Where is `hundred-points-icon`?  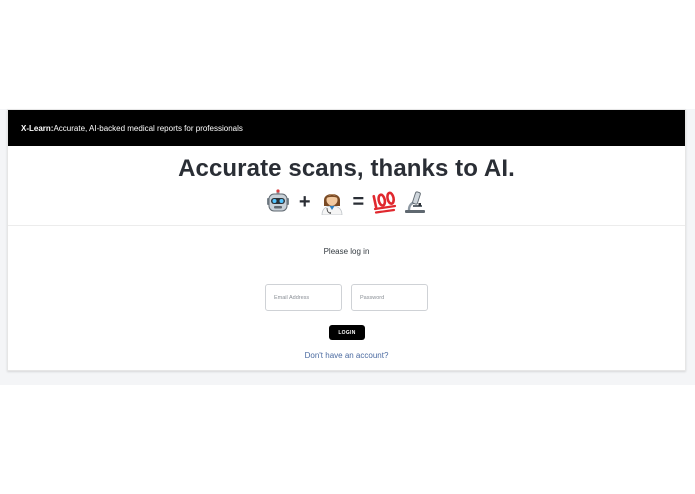 hundred-points-icon is located at coordinates (384, 202).